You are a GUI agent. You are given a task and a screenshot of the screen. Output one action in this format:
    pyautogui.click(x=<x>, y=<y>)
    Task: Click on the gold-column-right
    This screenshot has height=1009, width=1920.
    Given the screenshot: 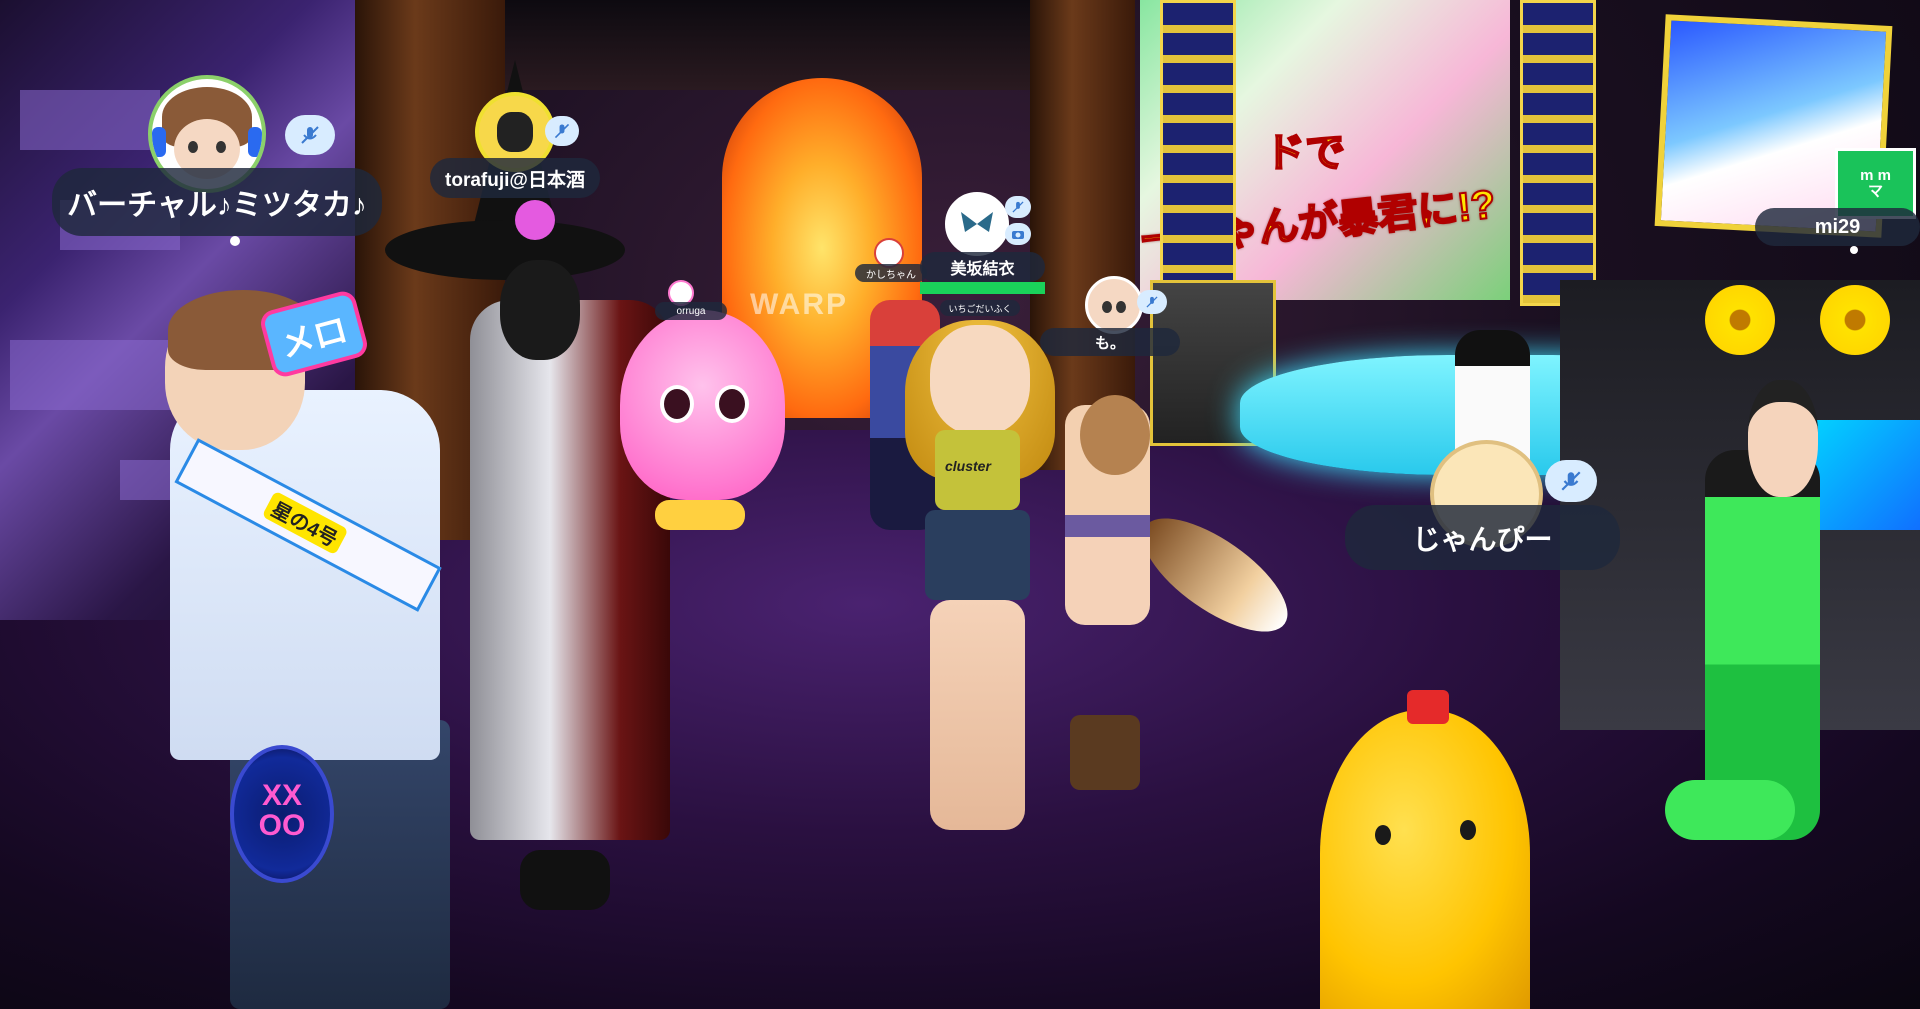 What is the action you would take?
    pyautogui.click(x=1558, y=153)
    